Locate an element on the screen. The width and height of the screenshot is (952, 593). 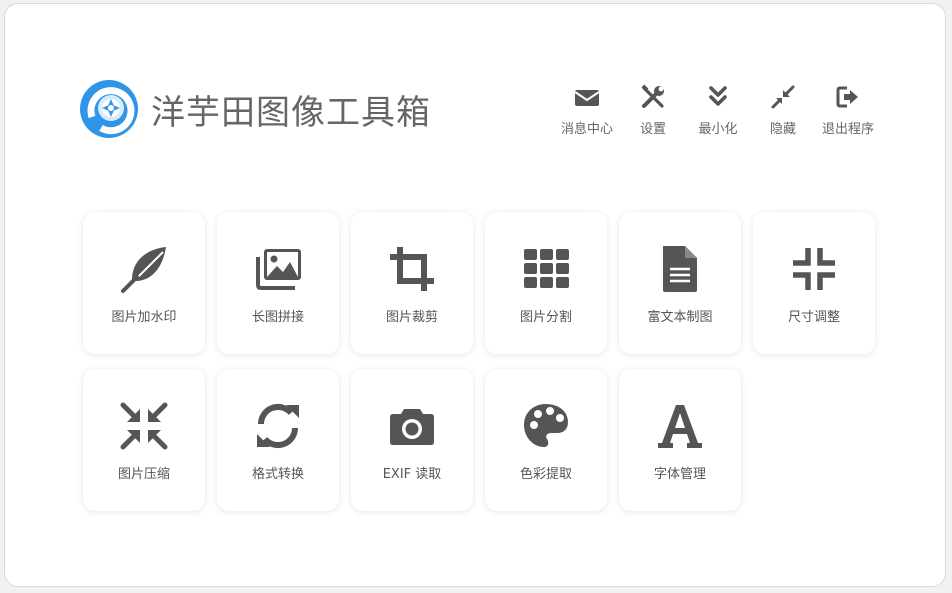
tile-color-extract: 色彩提取 is located at coordinates (546, 440).